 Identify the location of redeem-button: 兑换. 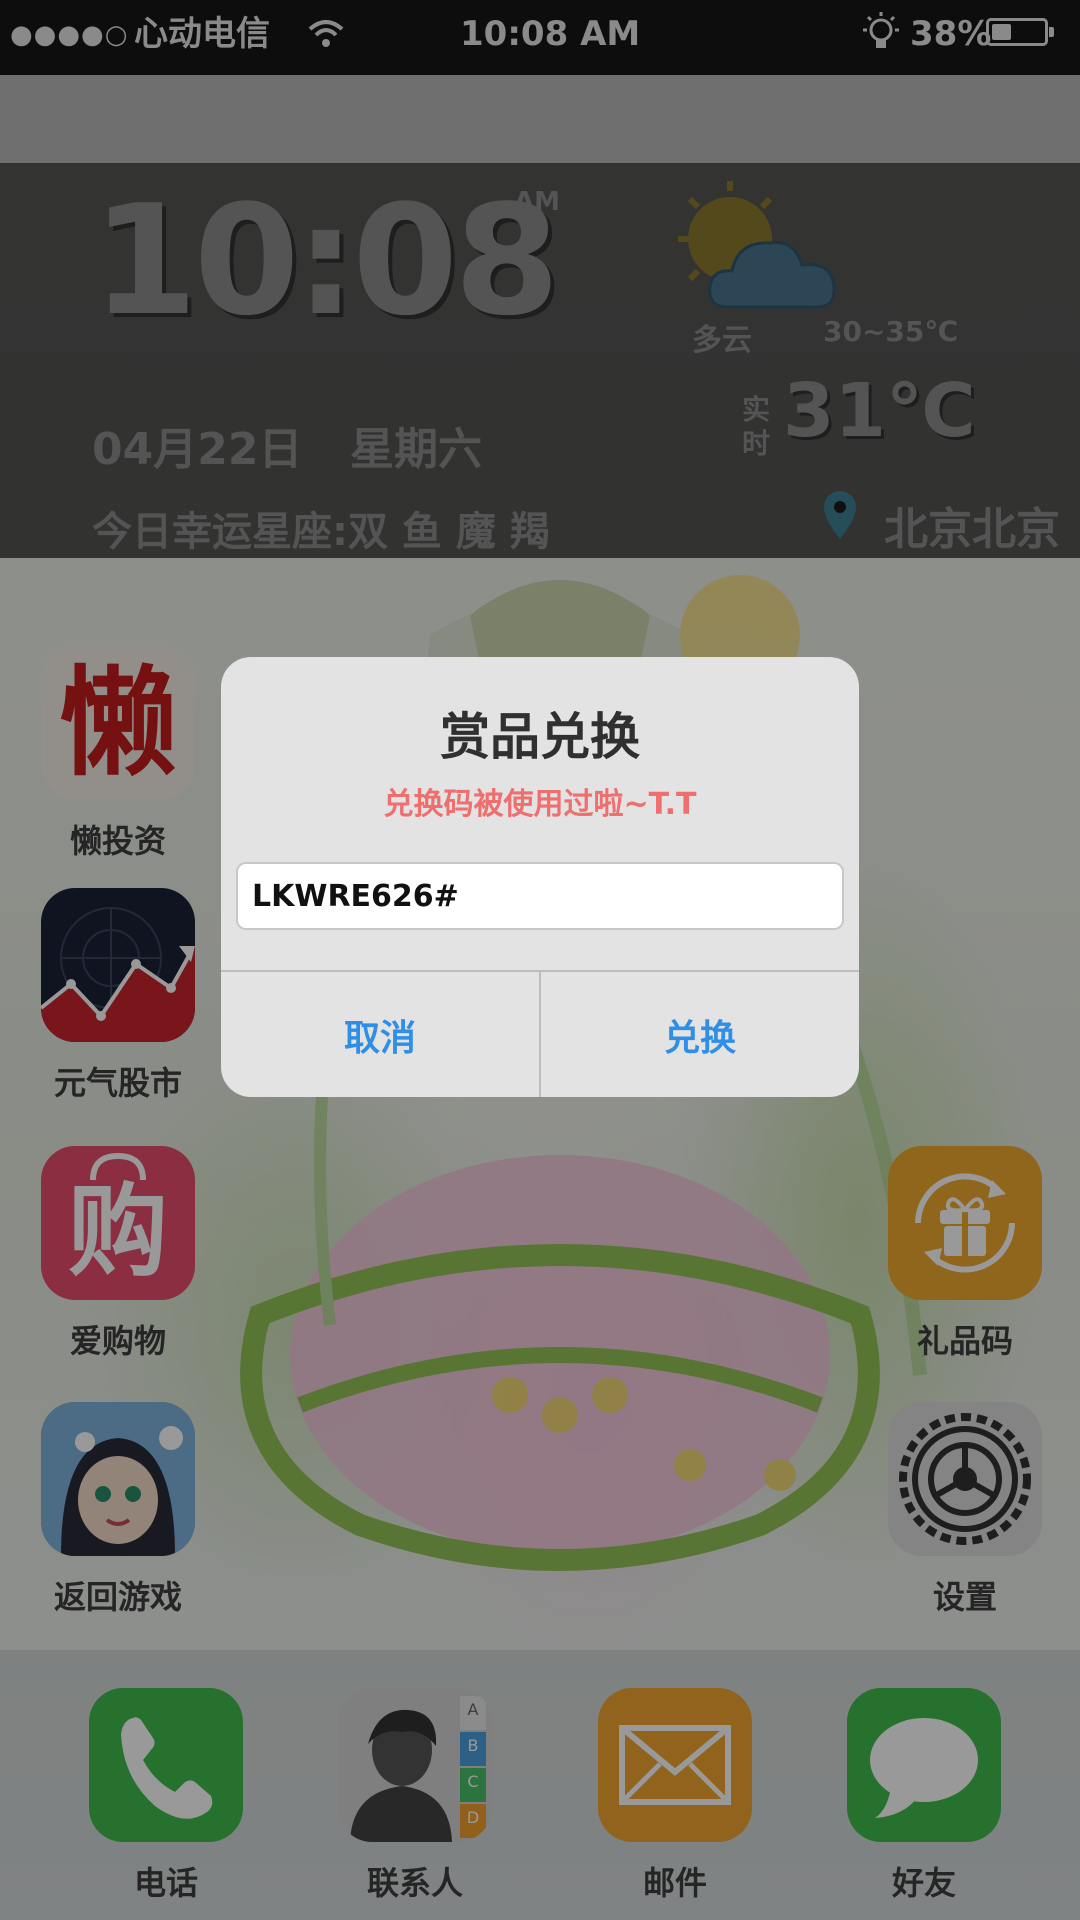
(700, 1034).